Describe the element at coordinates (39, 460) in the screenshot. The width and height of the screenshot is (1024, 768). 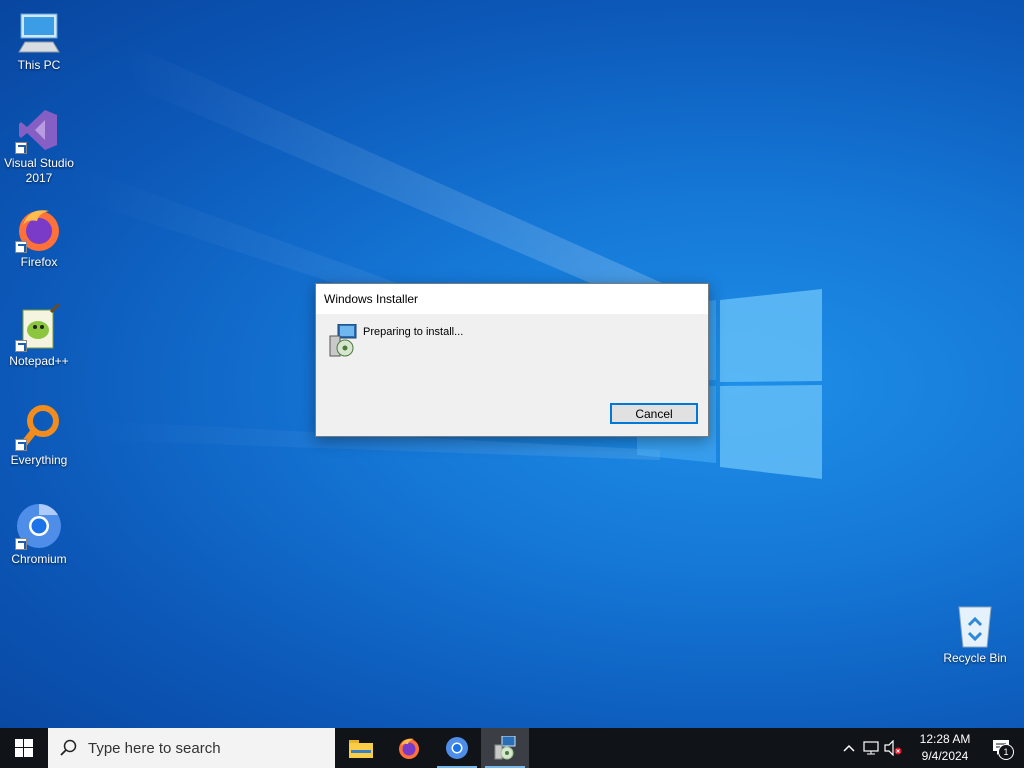
I see `desktop-icon-label: Everything` at that location.